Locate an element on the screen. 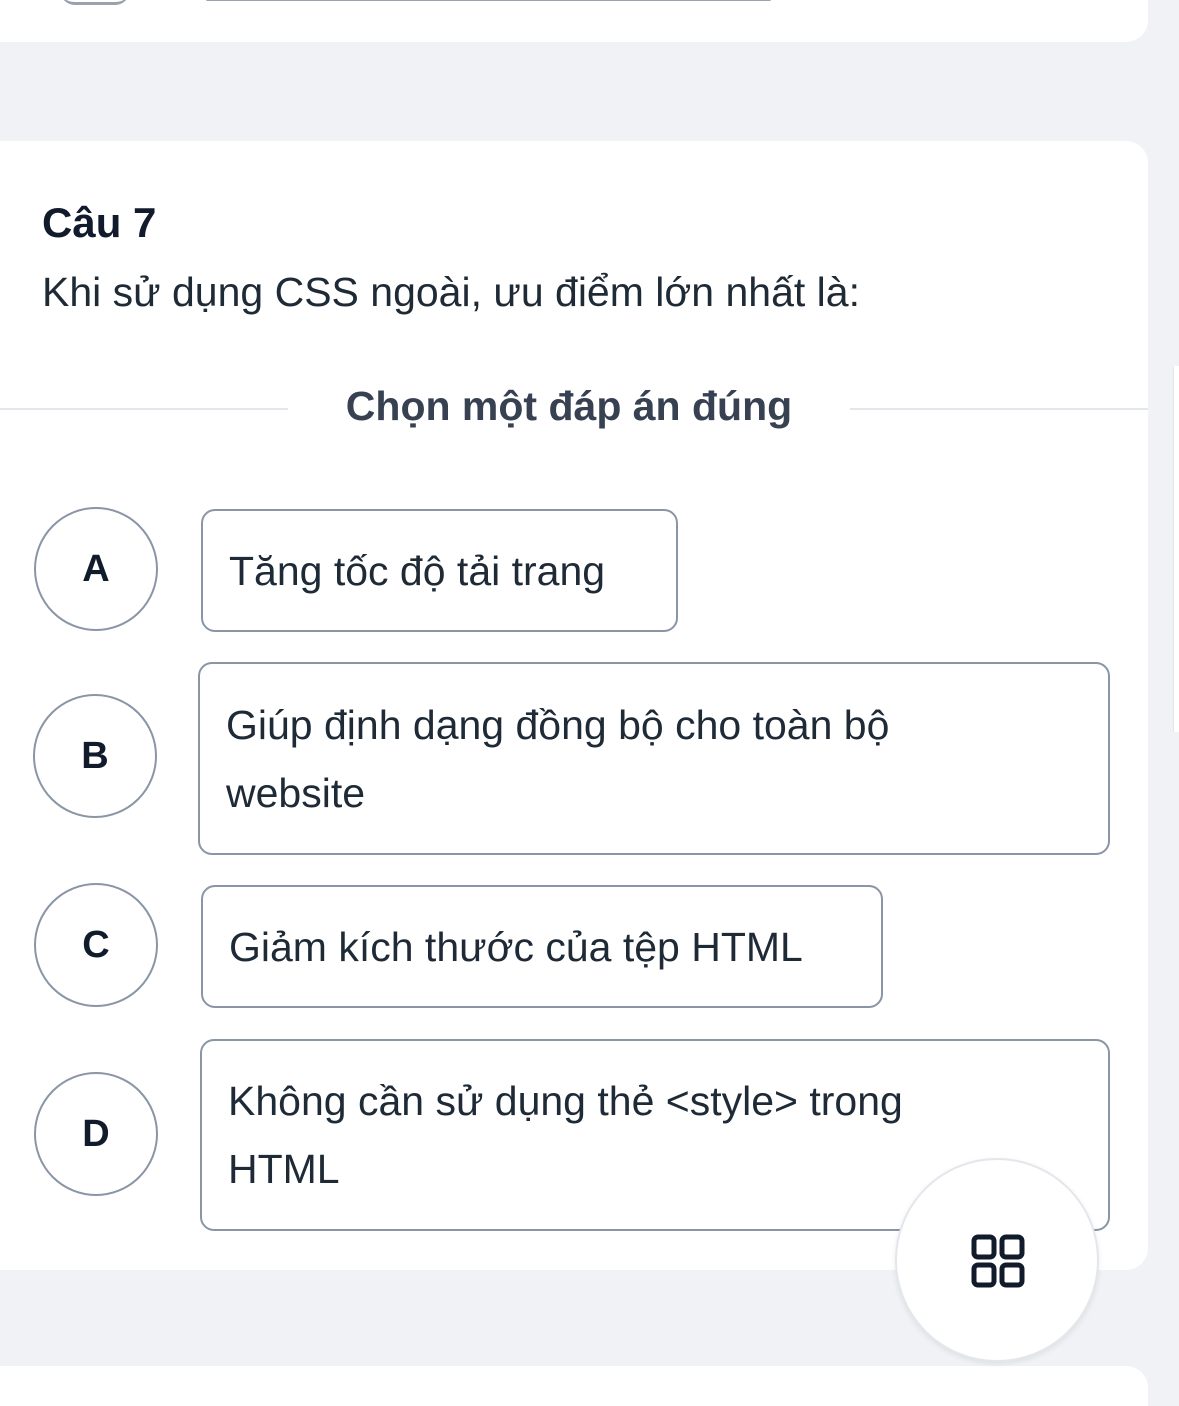  side-panel-edge is located at coordinates (1176, 549).